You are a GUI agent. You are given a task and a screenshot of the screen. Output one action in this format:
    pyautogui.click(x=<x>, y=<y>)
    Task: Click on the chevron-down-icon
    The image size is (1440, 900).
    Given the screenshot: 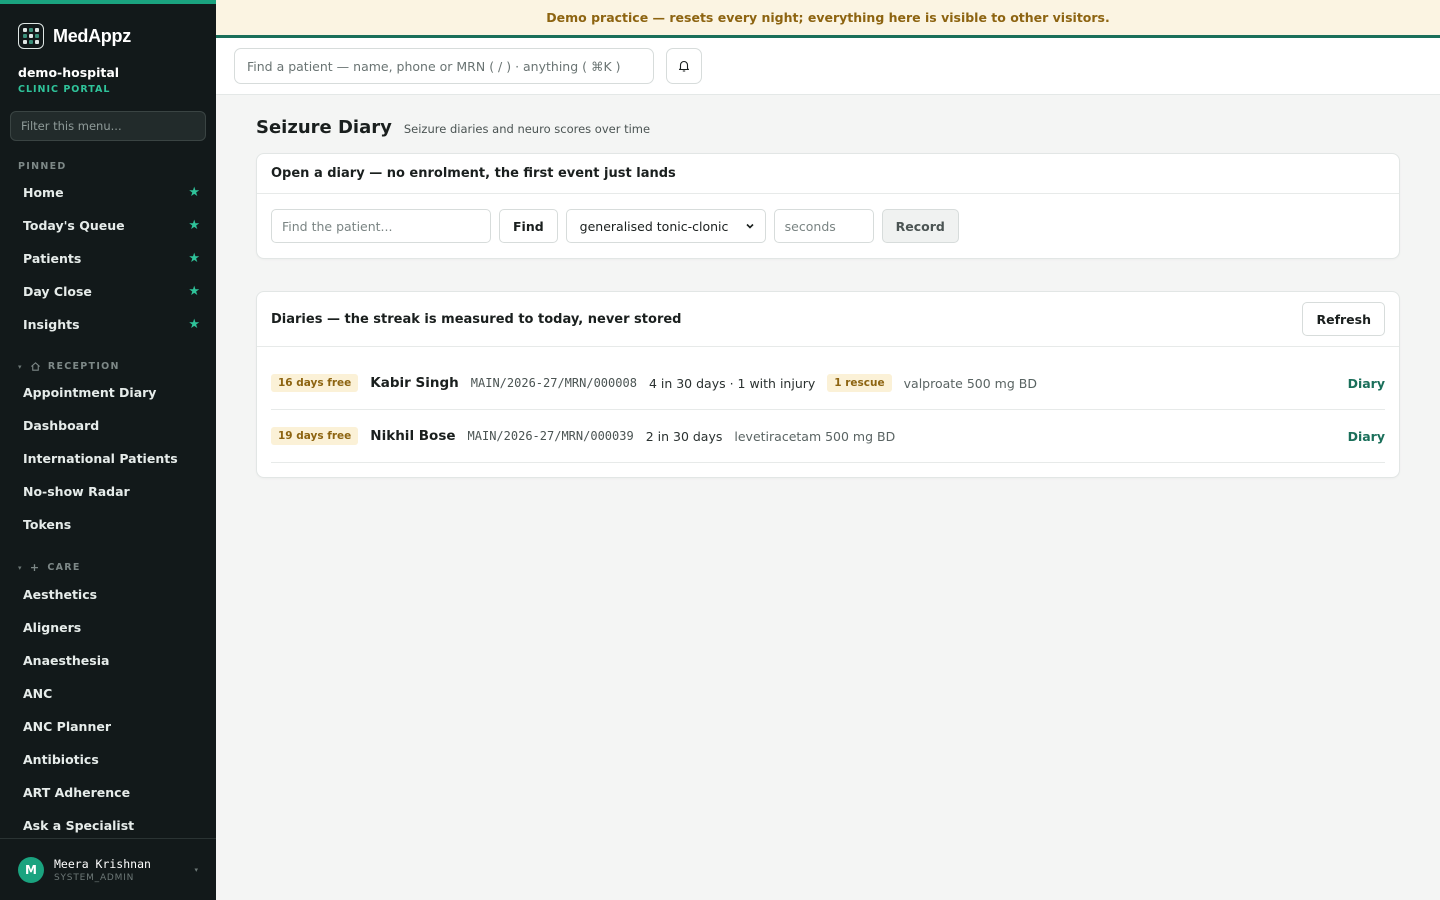 What is the action you would take?
    pyautogui.click(x=750, y=226)
    